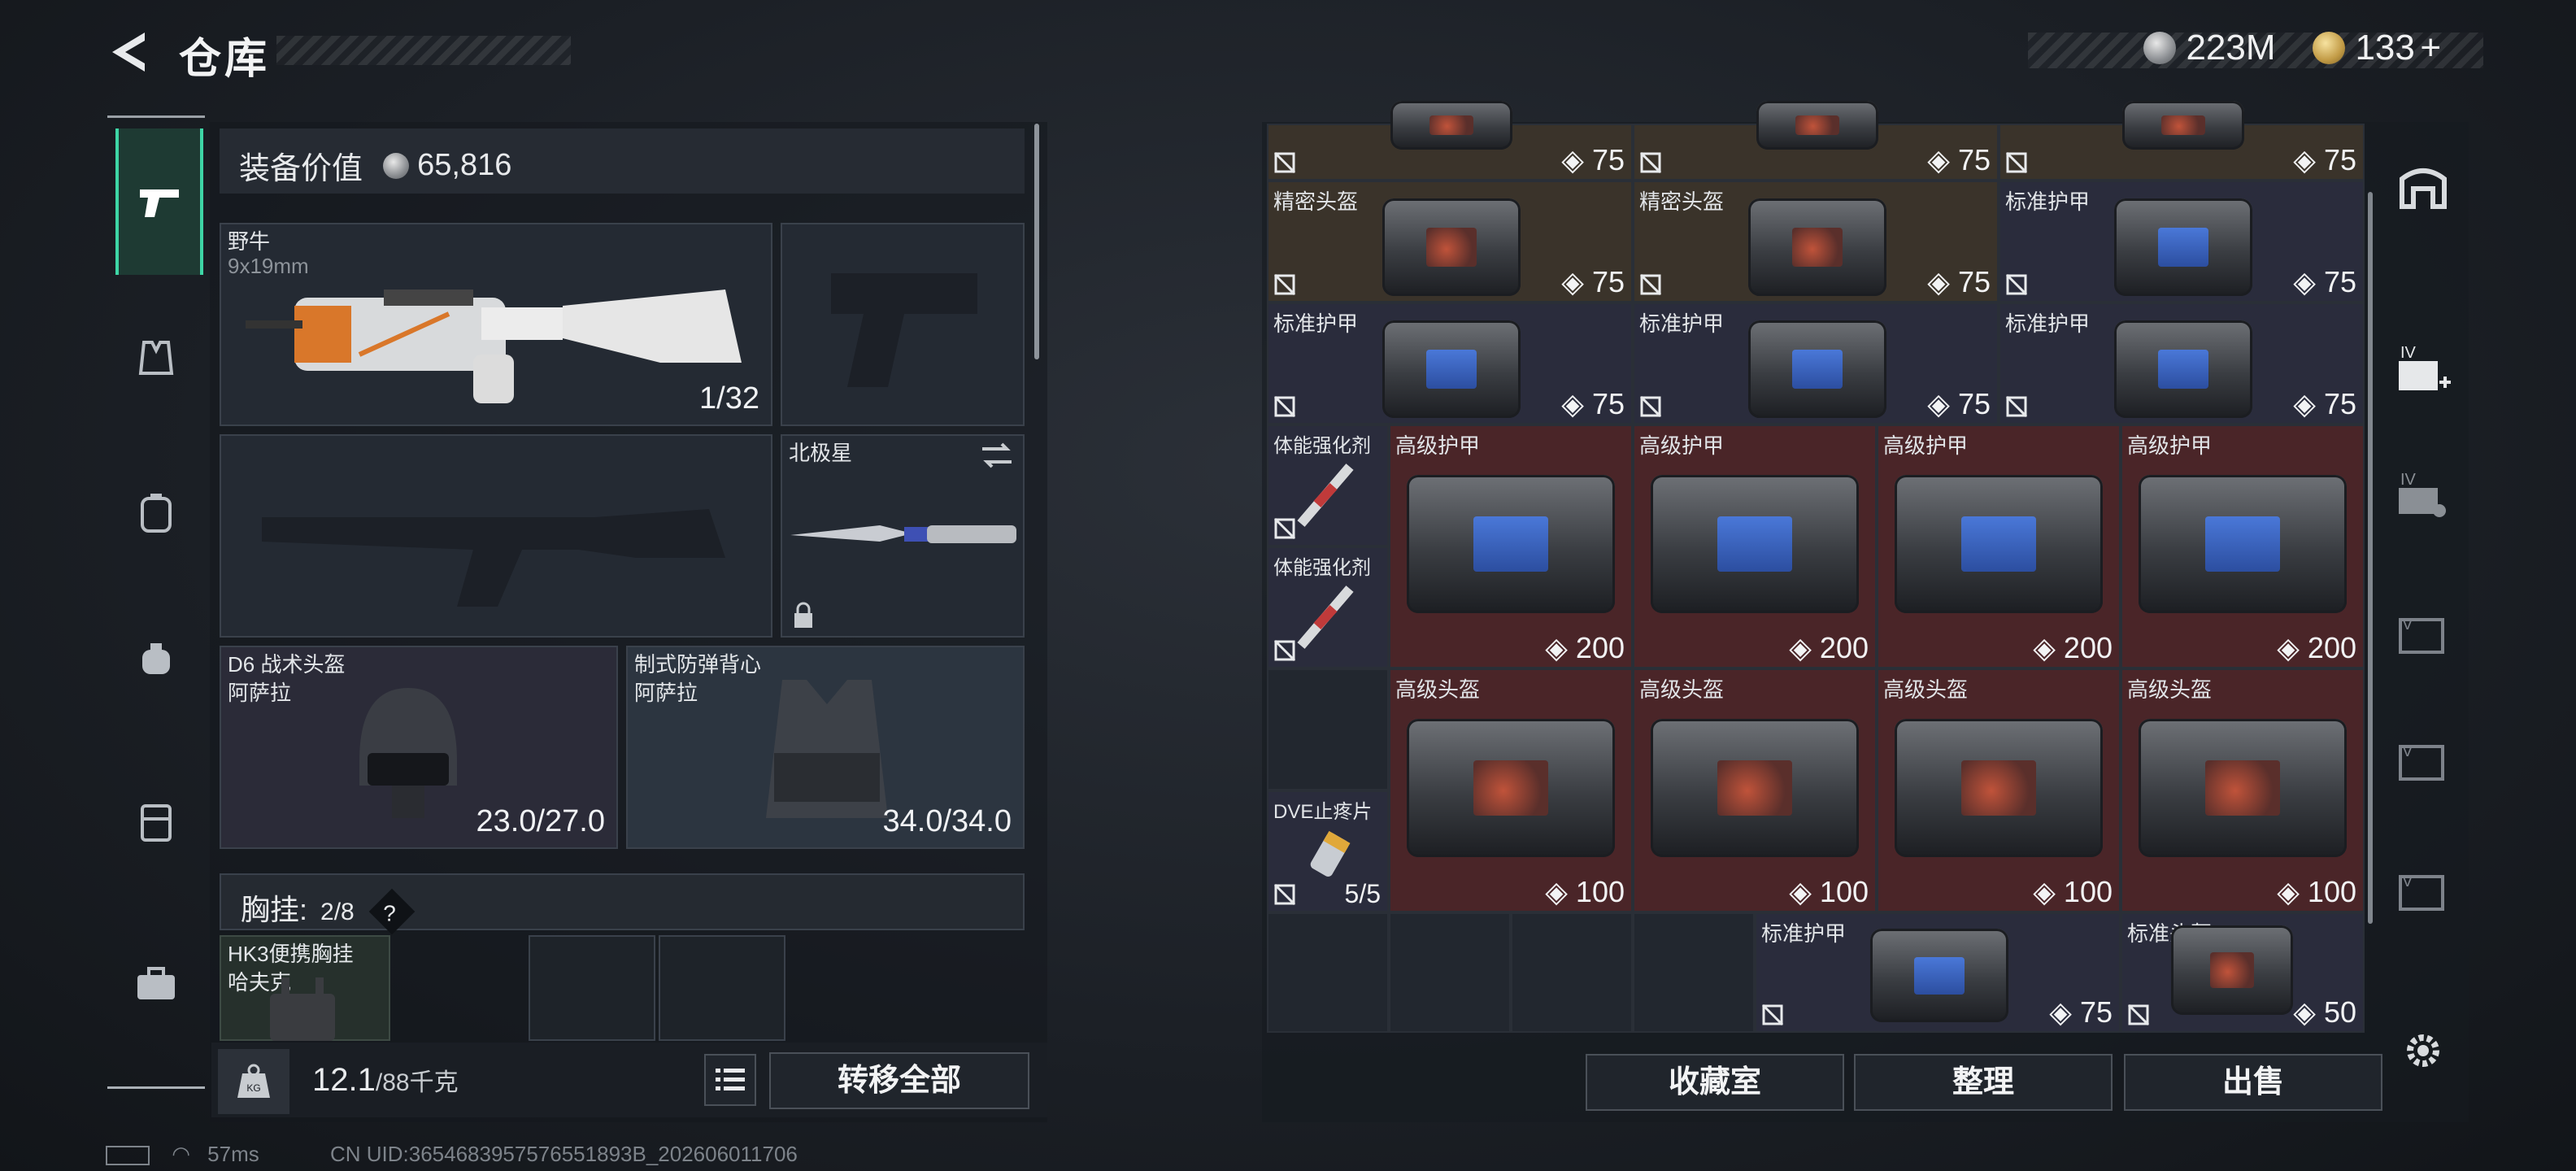 Image resolution: width=2576 pixels, height=1171 pixels. Describe the element at coordinates (344, 1080) in the screenshot. I see `weight-current: 12.1` at that location.